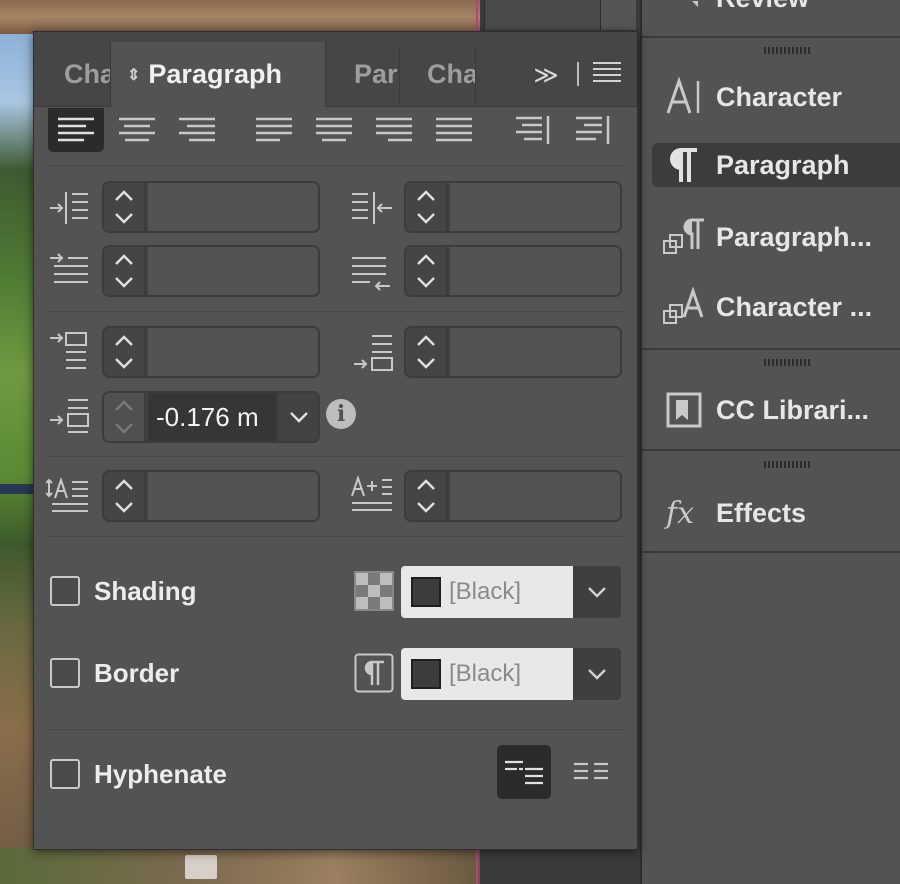 This screenshot has height=884, width=900. Describe the element at coordinates (684, 307) in the screenshot. I see `character-styles-icon` at that location.